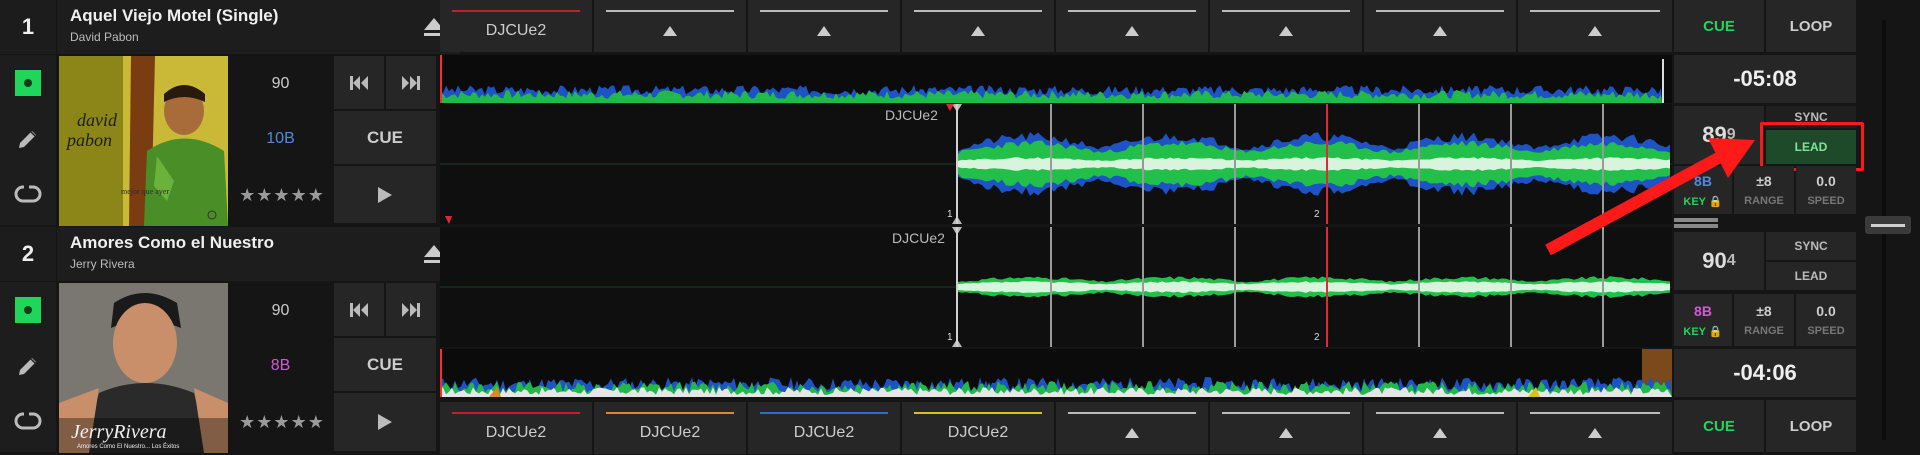  Describe the element at coordinates (1056, 373) in the screenshot. I see `deck2-overview-waveform` at that location.